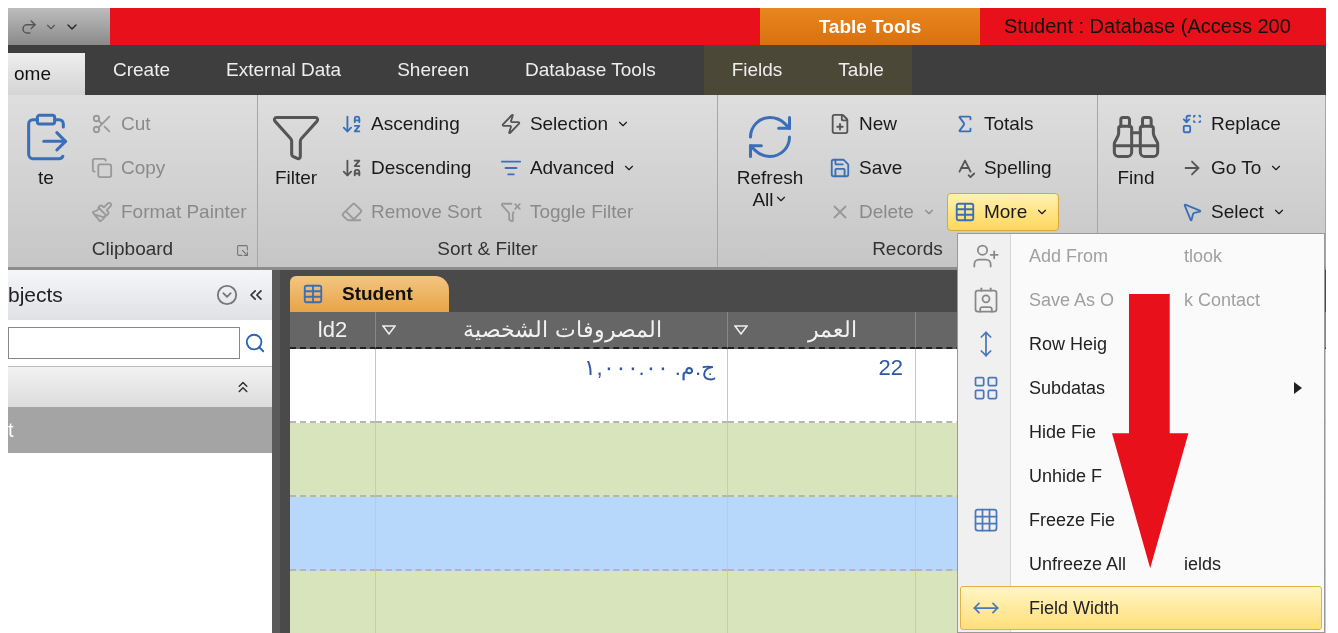 The image size is (1338, 633). What do you see at coordinates (1141, 476) in the screenshot?
I see `menu-item: Unhide F` at bounding box center [1141, 476].